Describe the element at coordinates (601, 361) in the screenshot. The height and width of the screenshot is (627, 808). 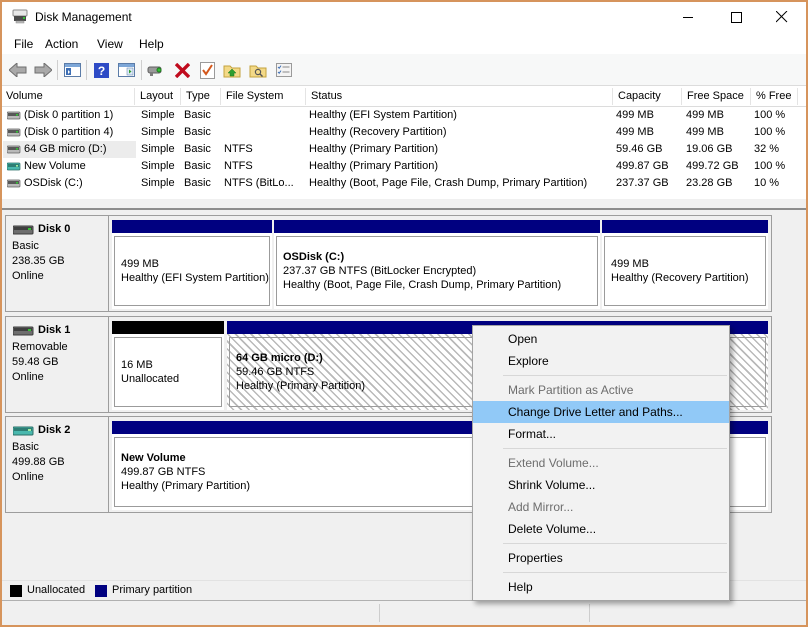
I see `menu-item-explore: Explore` at that location.